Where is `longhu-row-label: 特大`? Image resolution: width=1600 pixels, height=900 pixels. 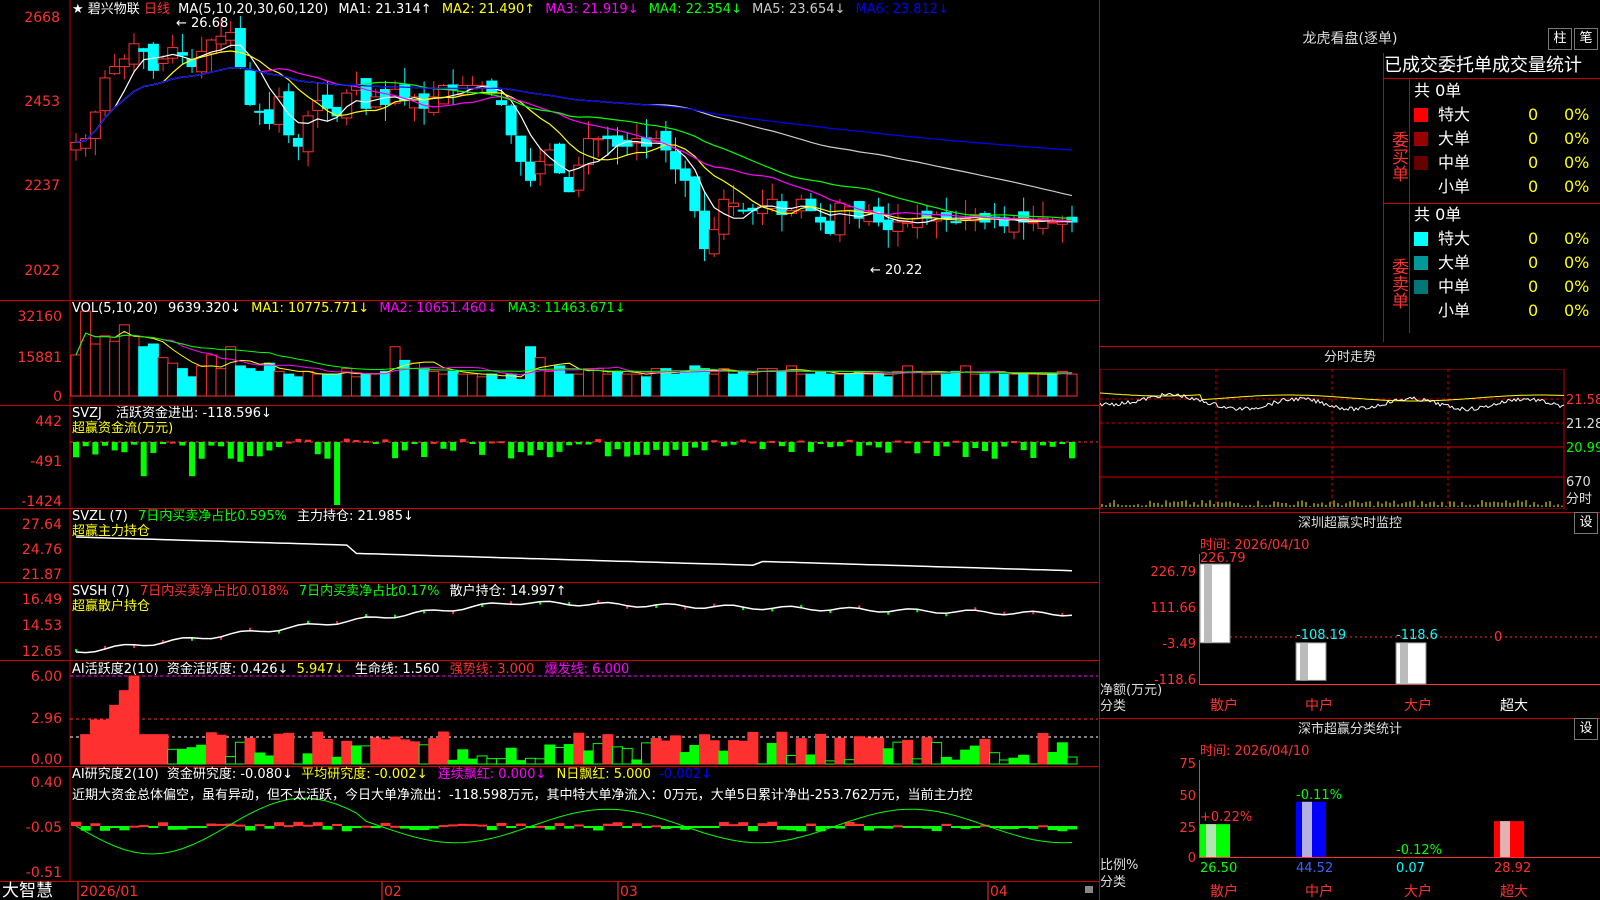 longhu-row-label: 特大 is located at coordinates (1454, 114).